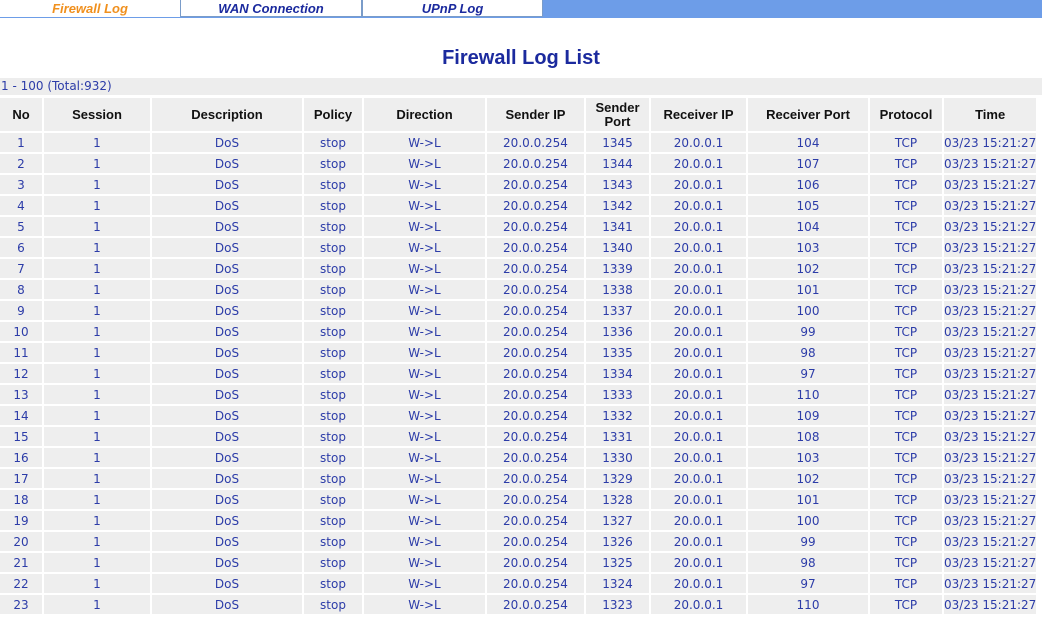 The width and height of the screenshot is (1042, 624). I want to click on cell-sender-port: 1332, so click(617, 415).